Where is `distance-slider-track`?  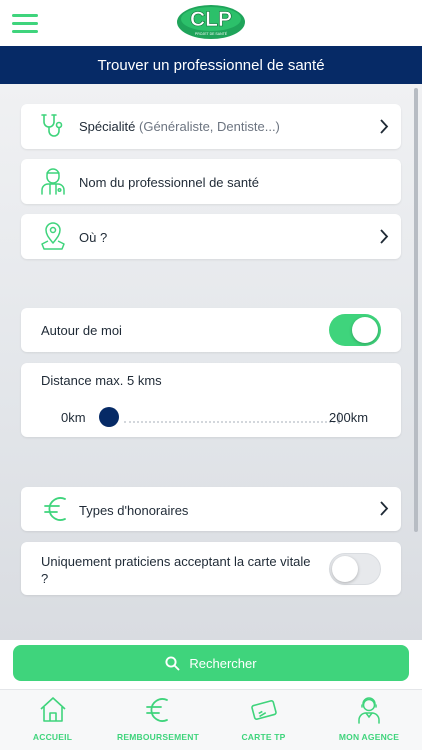 distance-slider-track is located at coordinates (231, 422).